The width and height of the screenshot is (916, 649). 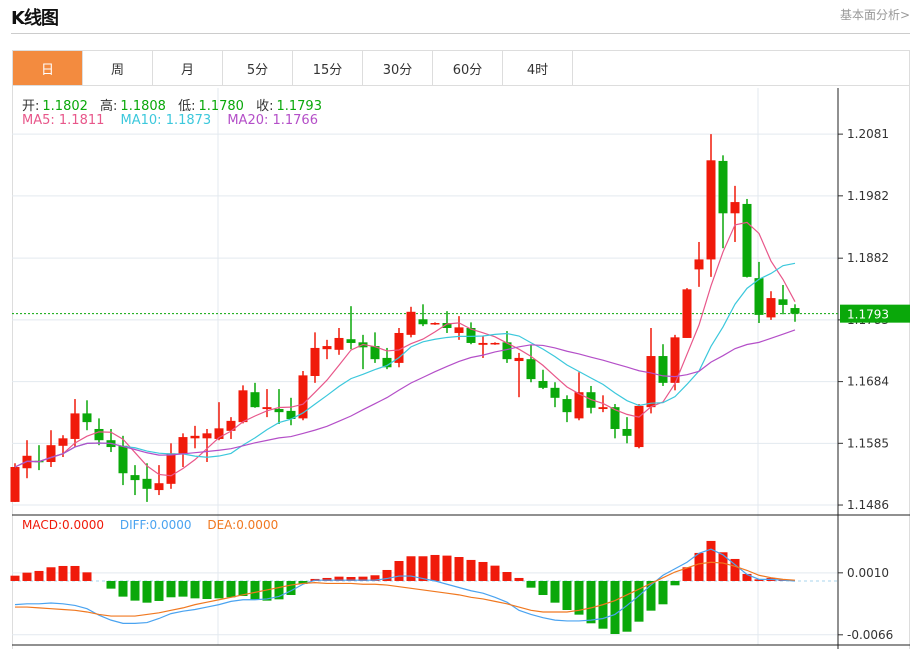 What do you see at coordinates (155, 525) in the screenshot?
I see `diff-value: DIFF:0.0000` at bounding box center [155, 525].